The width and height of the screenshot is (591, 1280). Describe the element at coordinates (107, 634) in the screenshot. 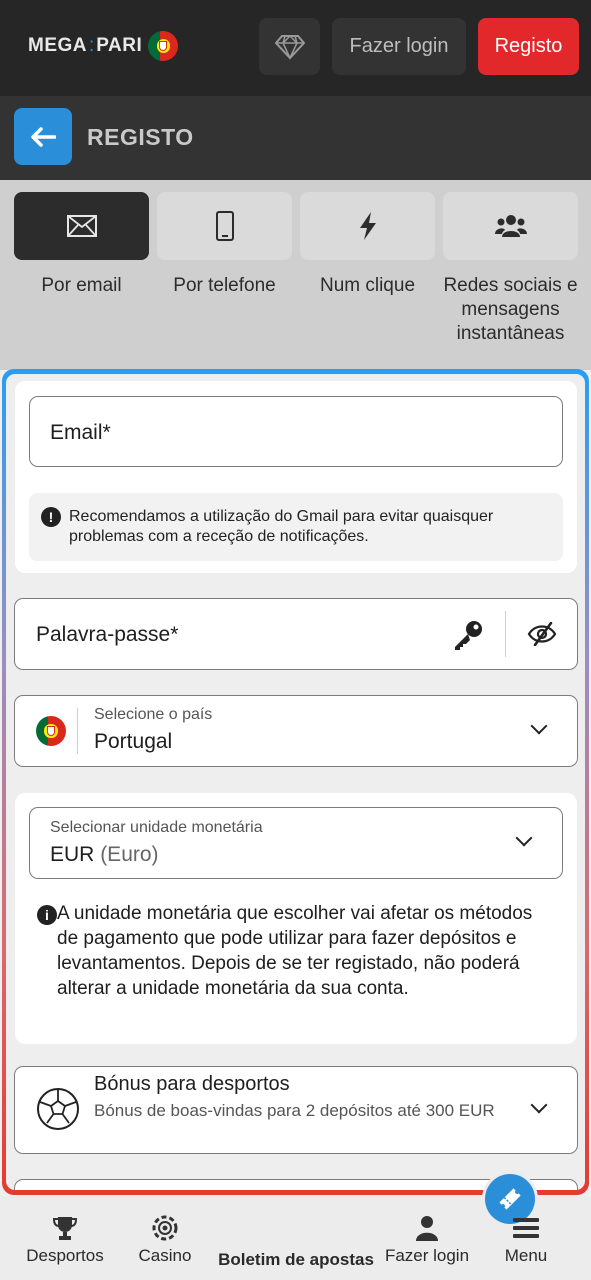

I see `password-placeholder: Palavra-passe*` at that location.